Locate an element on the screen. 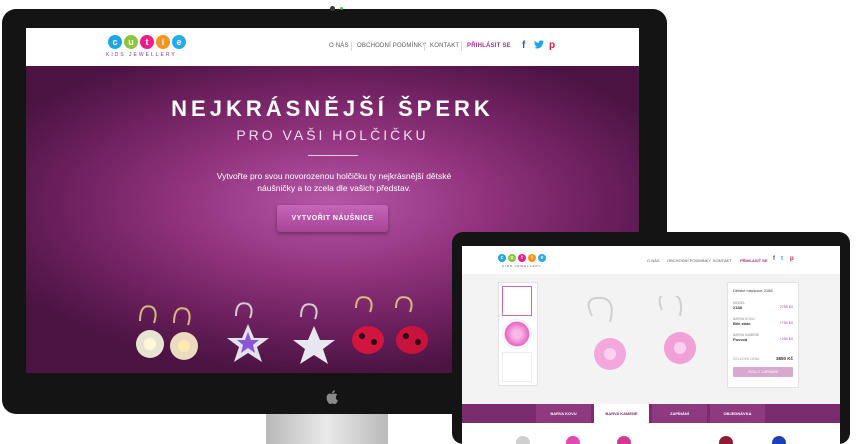  earrings-illustration is located at coordinates (282, 330).